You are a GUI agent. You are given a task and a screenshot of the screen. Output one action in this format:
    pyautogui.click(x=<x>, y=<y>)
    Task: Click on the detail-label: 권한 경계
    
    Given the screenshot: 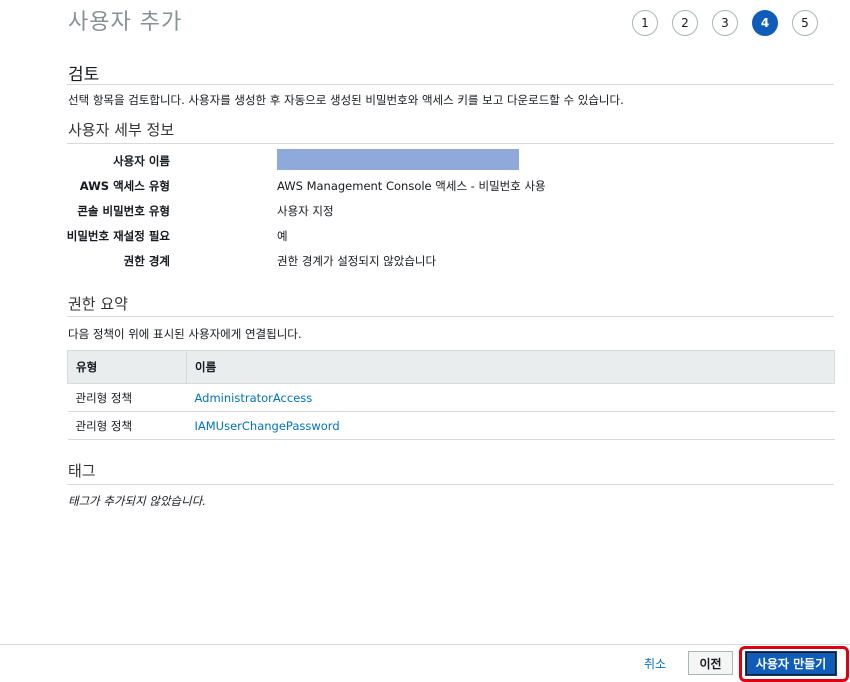 What is the action you would take?
    pyautogui.click(x=146, y=261)
    